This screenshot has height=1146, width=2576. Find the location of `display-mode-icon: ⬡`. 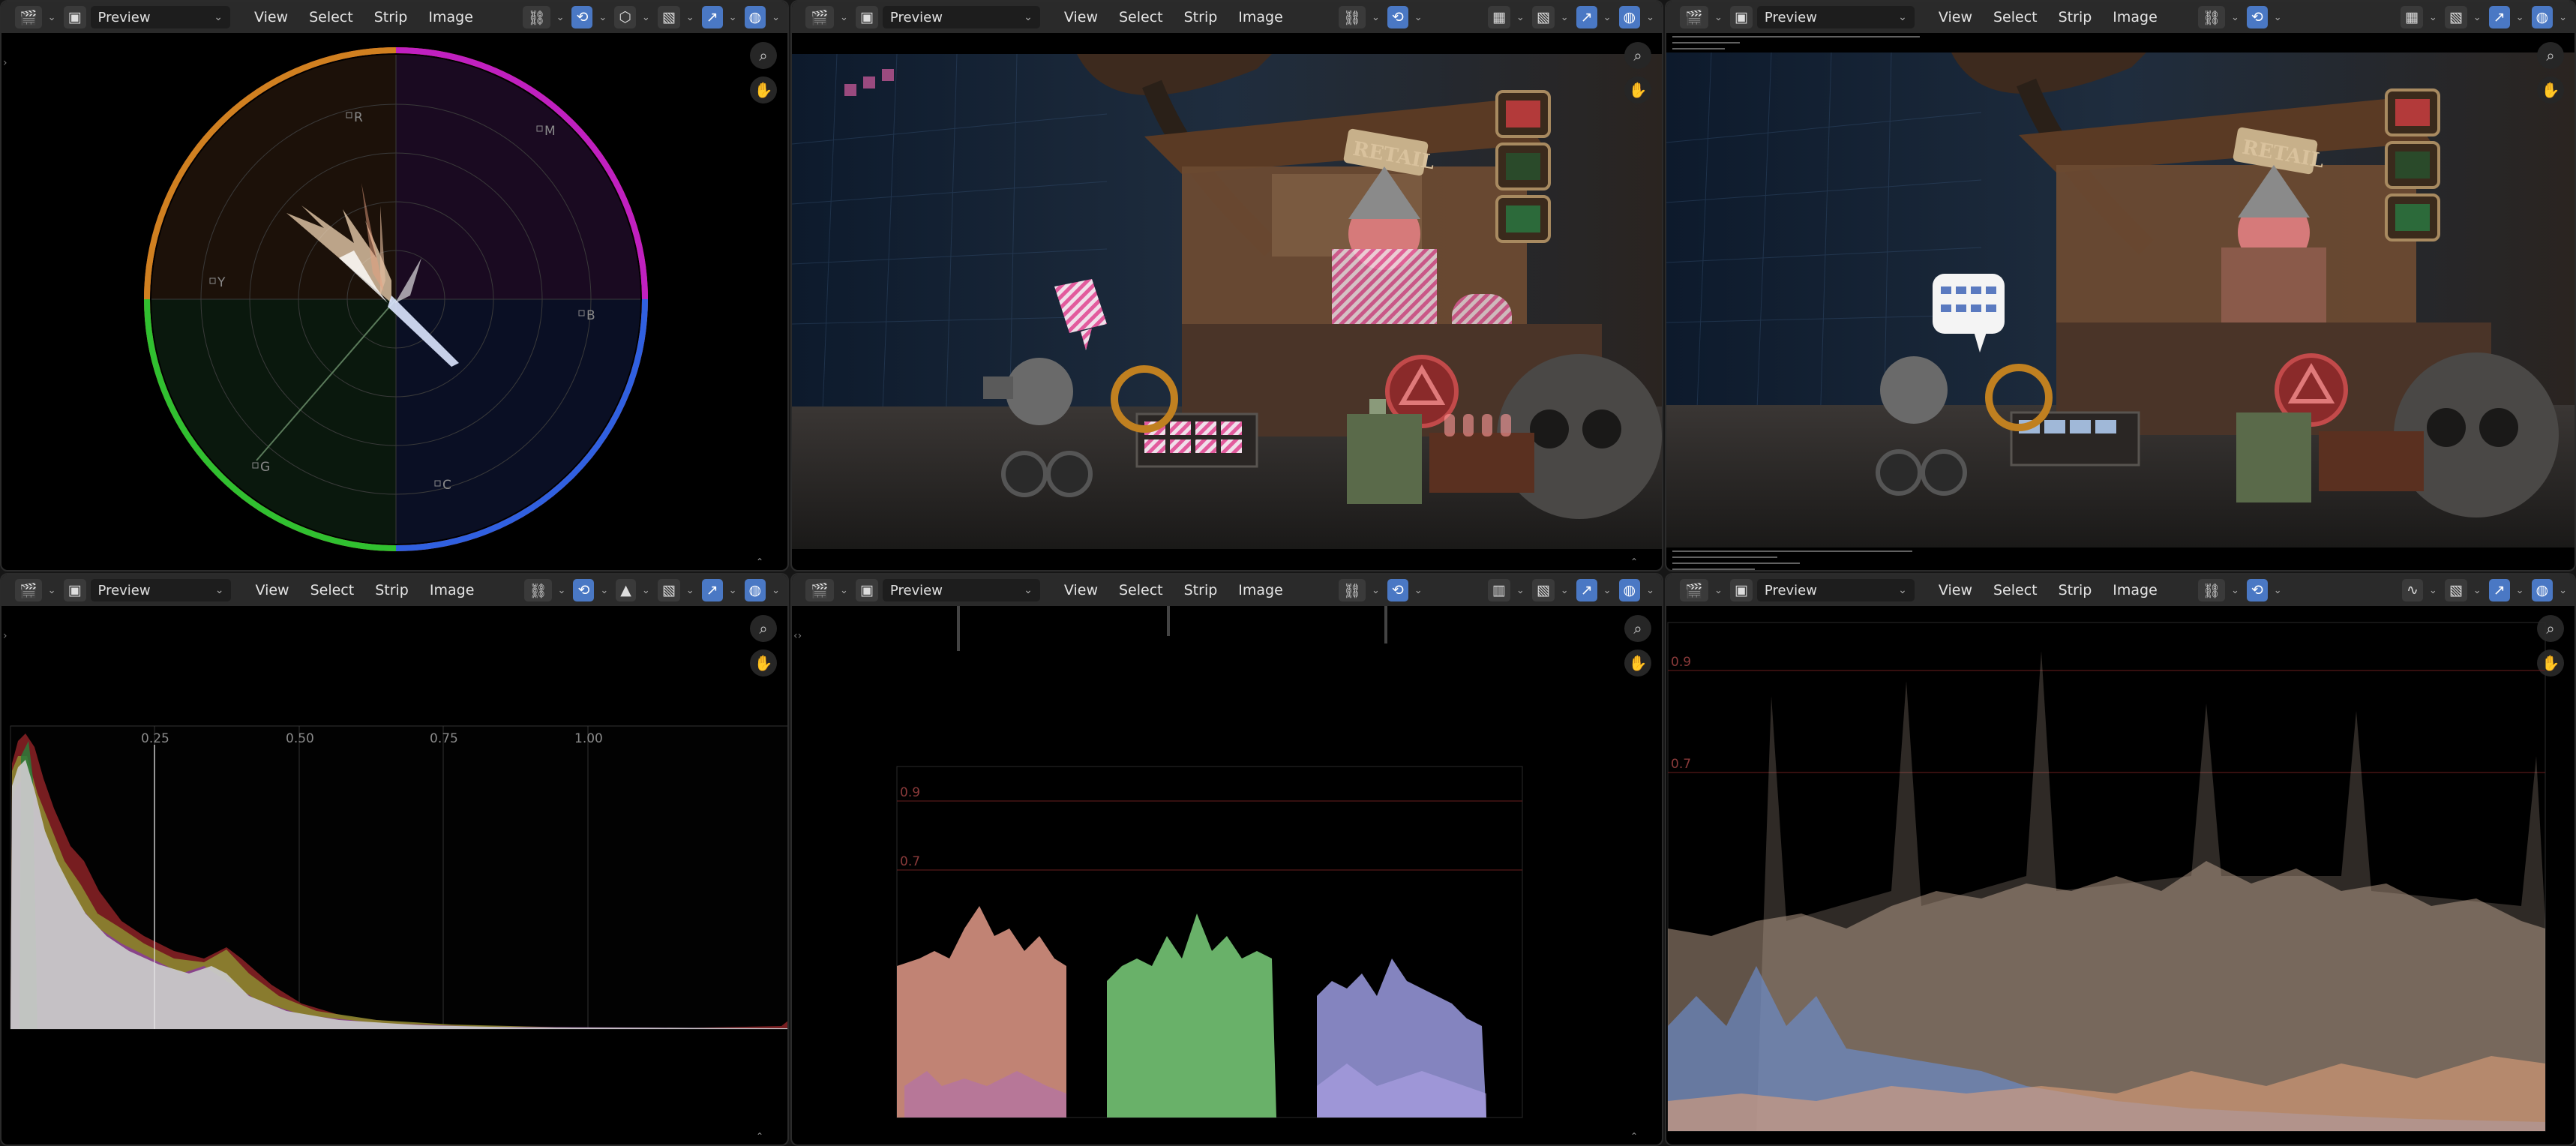

display-mode-icon: ⬡ is located at coordinates (625, 17).